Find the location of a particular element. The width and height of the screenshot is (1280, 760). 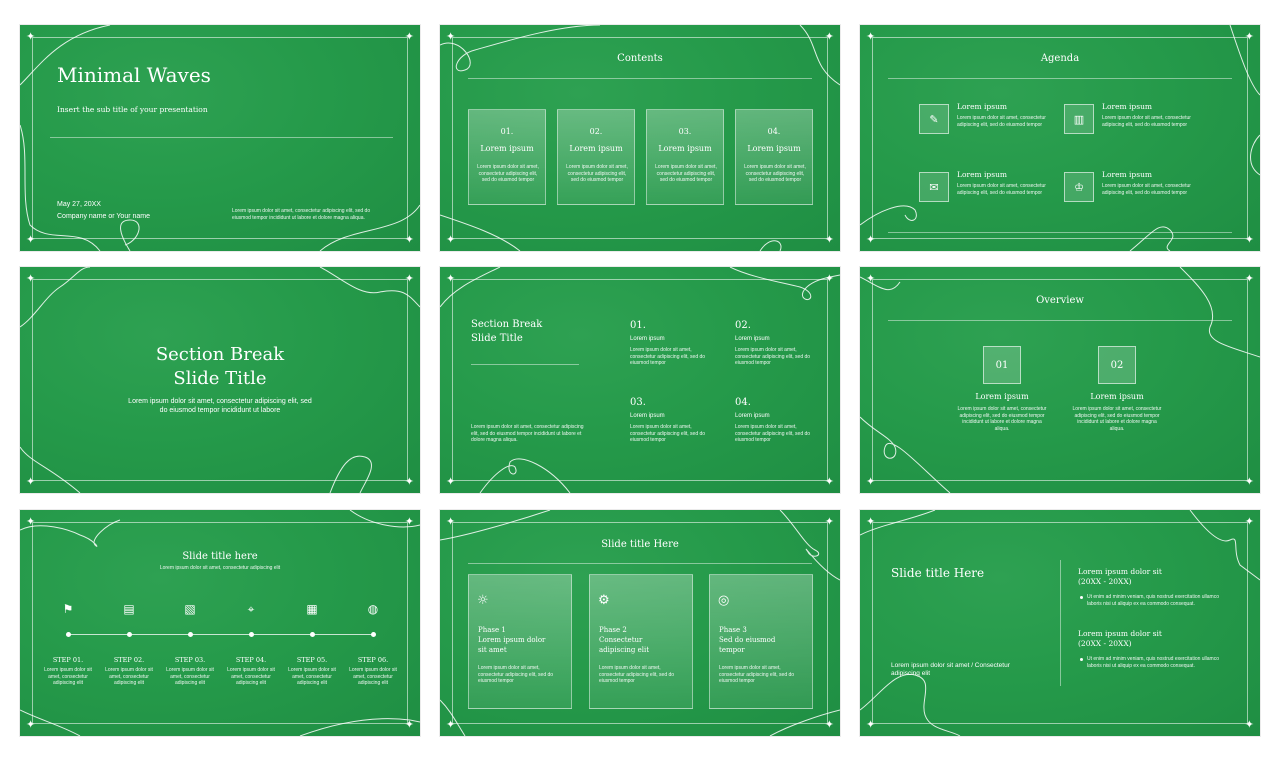

globe-icon: ◍ is located at coordinates (373, 609).